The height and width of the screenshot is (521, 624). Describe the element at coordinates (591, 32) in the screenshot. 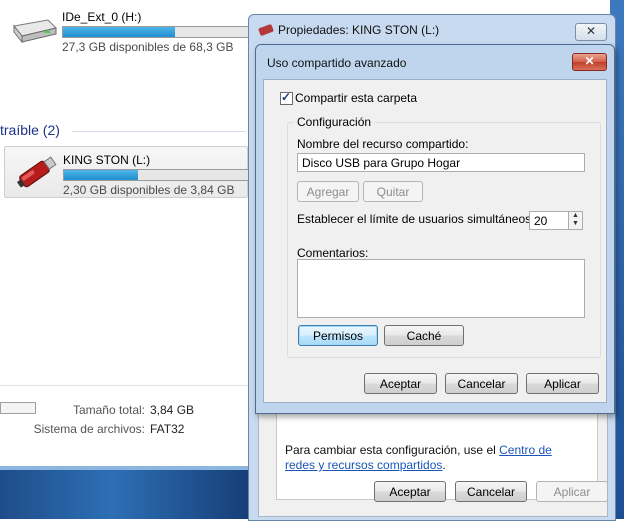

I see `properties-close-button: ✕` at that location.